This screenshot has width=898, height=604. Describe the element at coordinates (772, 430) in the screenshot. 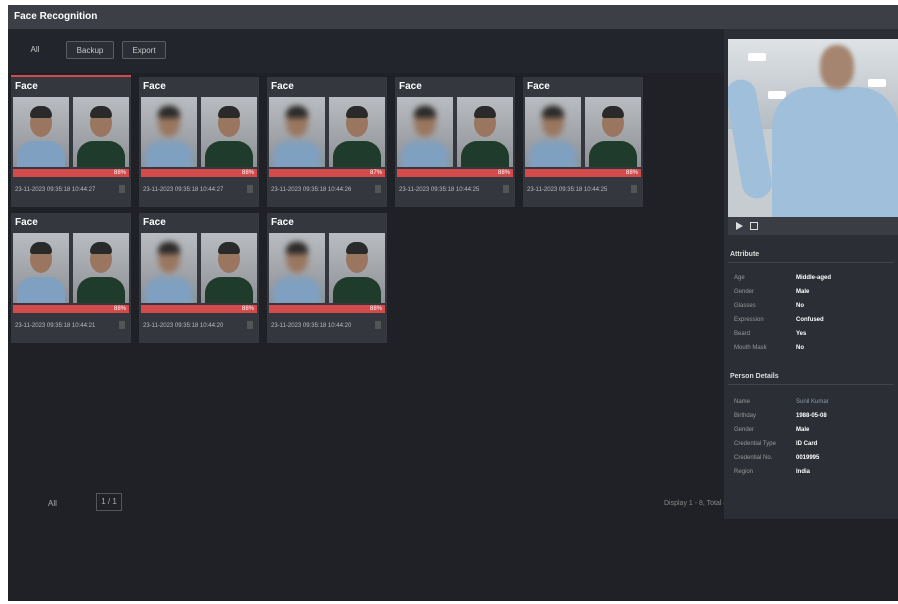

I see `person-detail-row: Gender Male` at that location.